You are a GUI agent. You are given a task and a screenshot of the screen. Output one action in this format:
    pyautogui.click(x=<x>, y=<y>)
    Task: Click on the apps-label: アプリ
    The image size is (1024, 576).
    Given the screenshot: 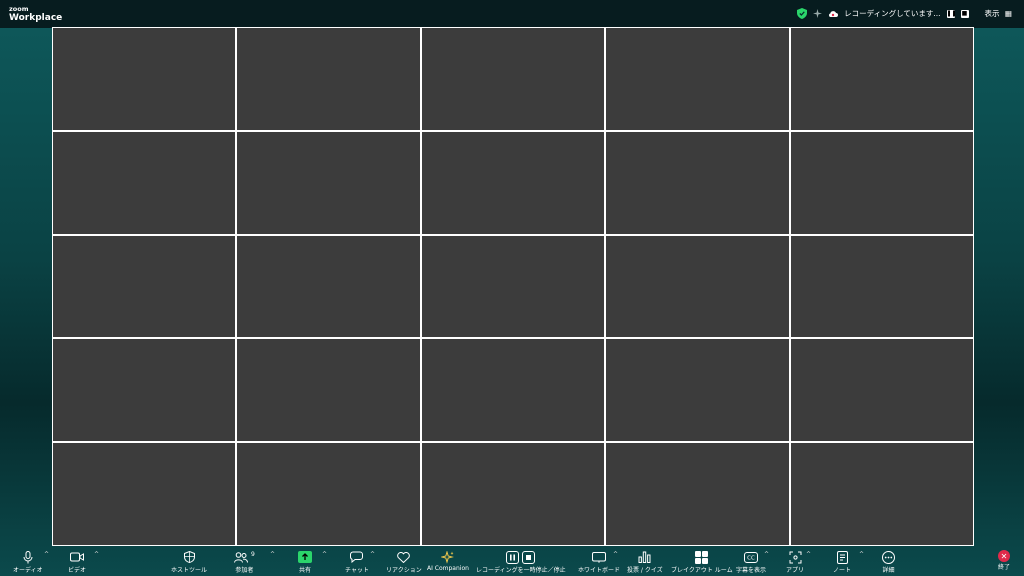 What is the action you would take?
    pyautogui.click(x=795, y=570)
    